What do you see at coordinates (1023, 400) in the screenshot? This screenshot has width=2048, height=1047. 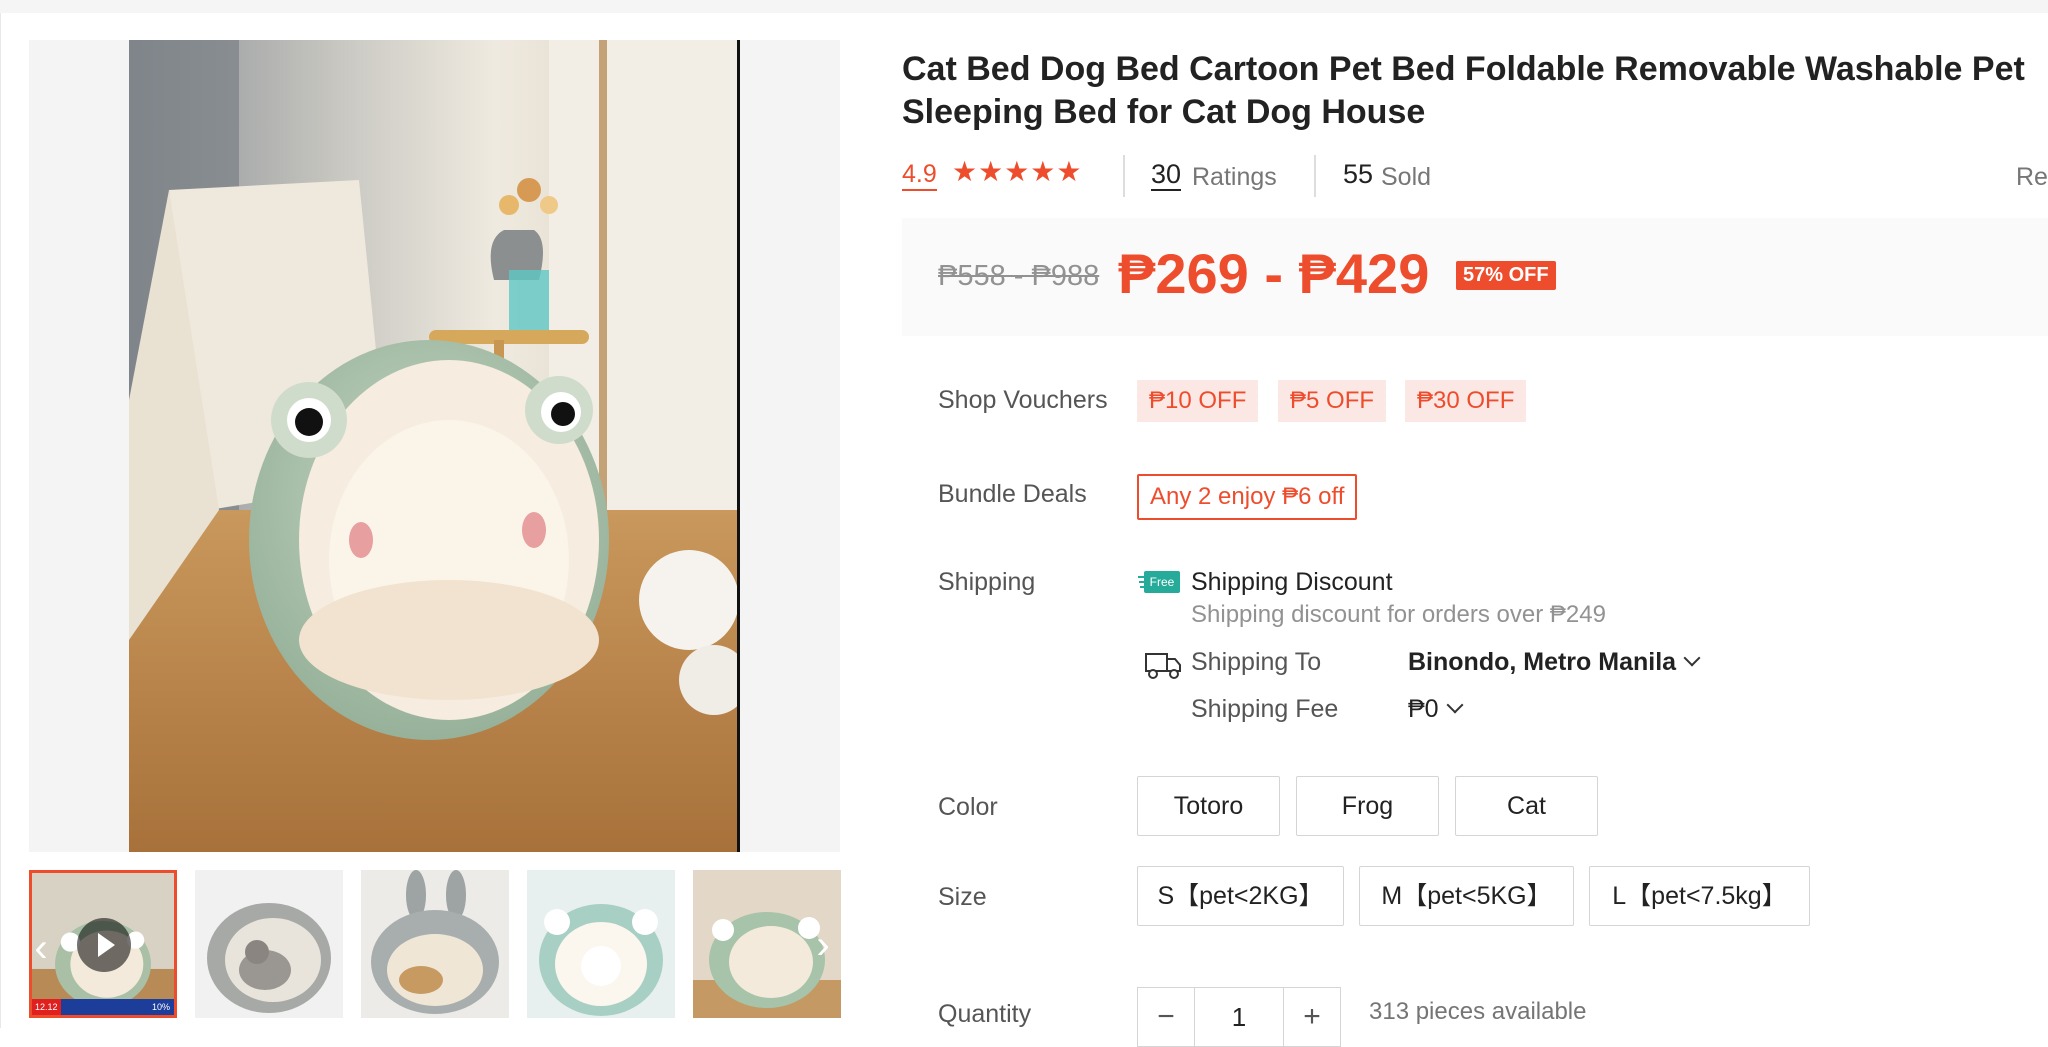 I see `vouchers-label: Shop Vouchers` at bounding box center [1023, 400].